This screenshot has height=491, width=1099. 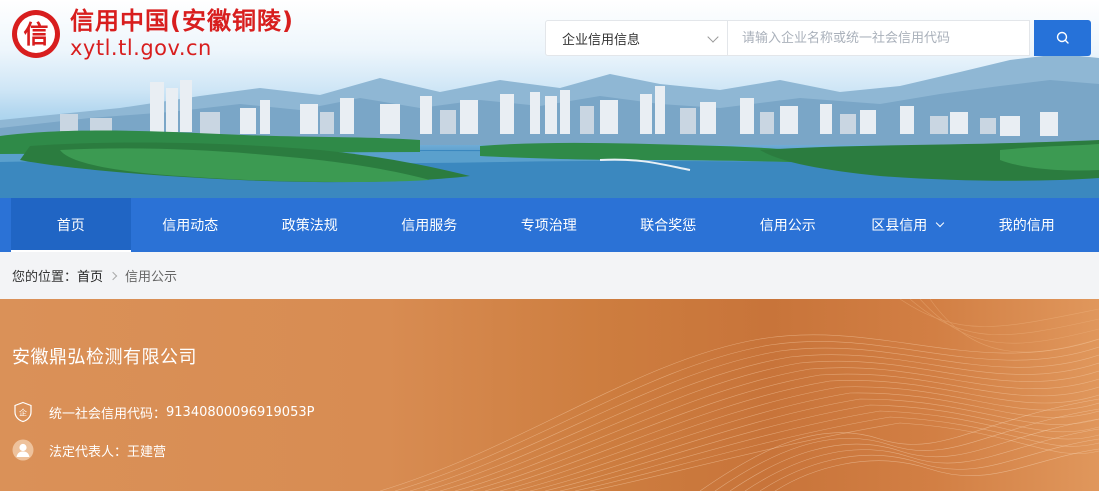 I want to click on breadcrumb-prefix: 您的位置：, so click(x=45, y=277).